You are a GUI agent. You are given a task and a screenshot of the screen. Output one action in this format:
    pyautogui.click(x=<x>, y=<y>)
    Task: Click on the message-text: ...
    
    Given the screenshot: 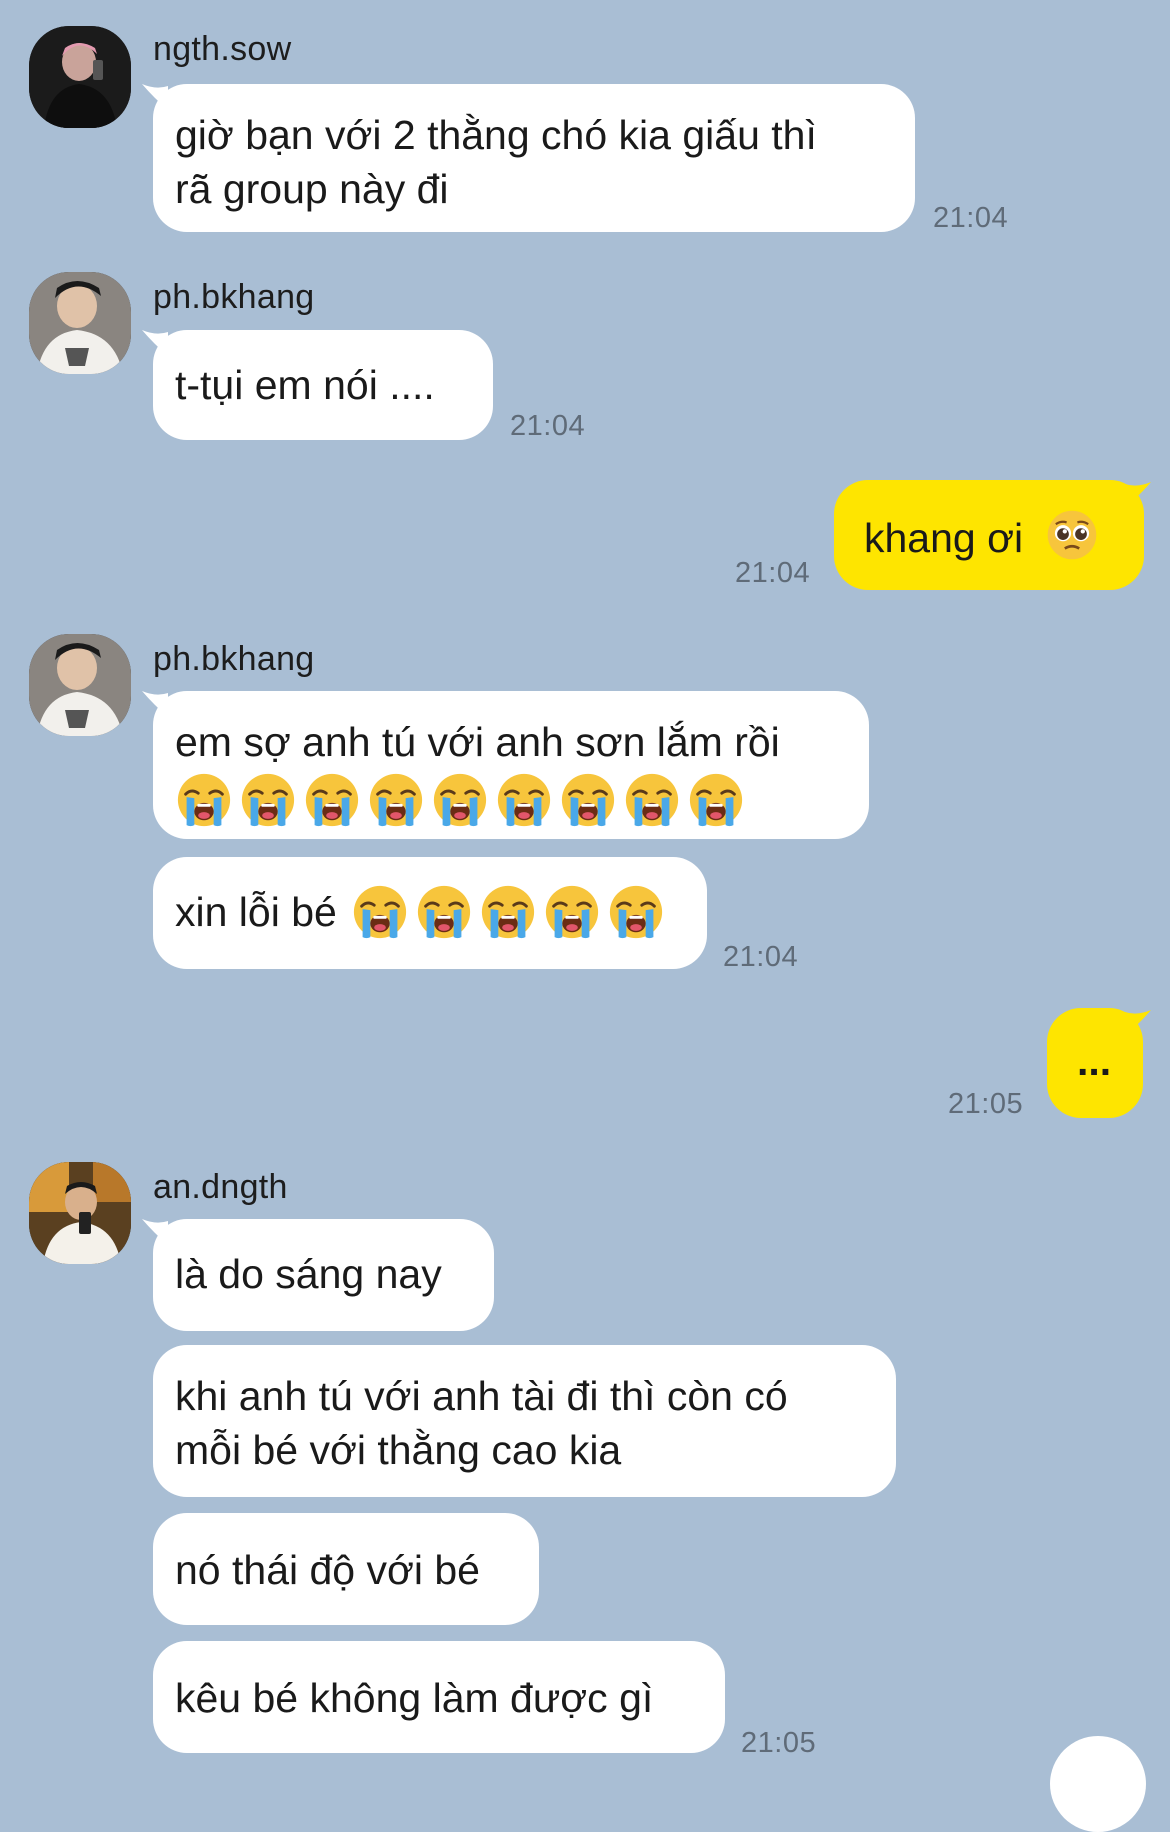 What is the action you would take?
    pyautogui.click(x=1094, y=1061)
    